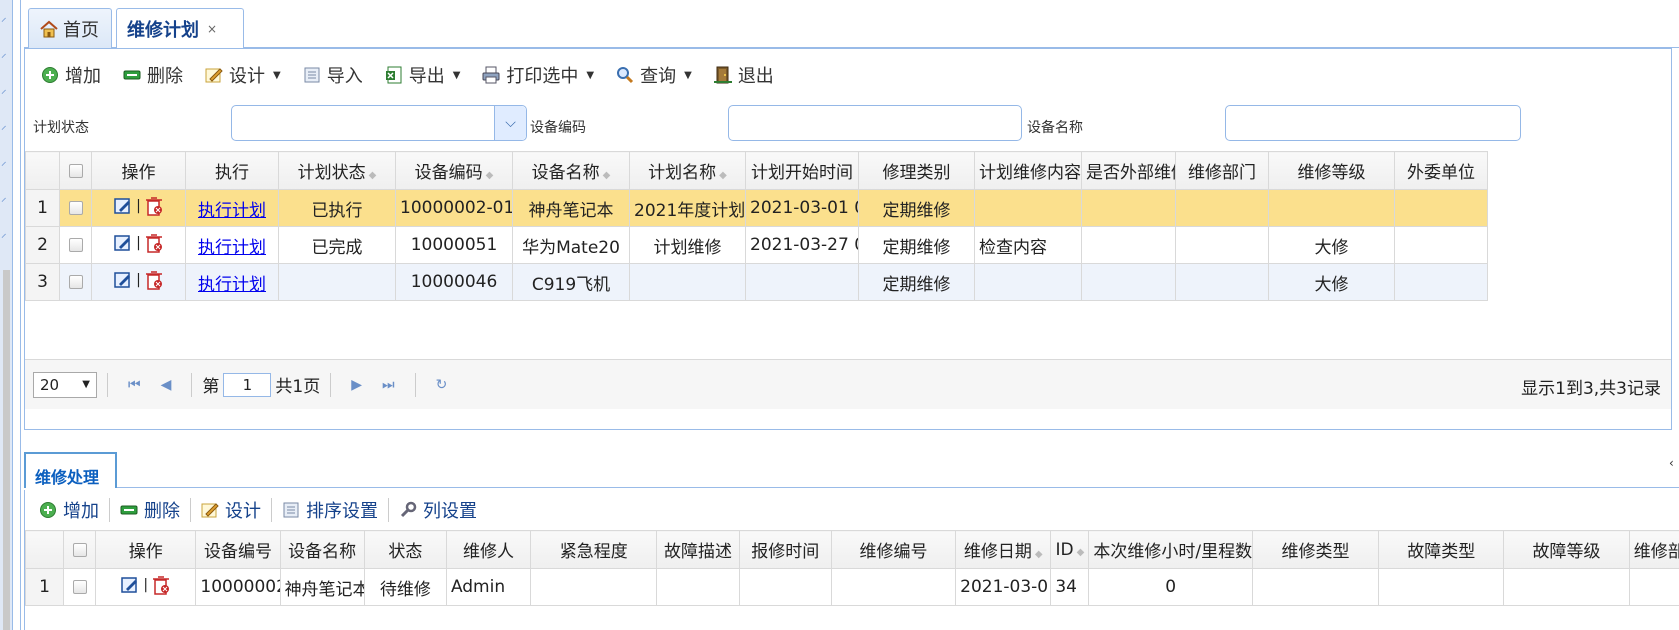  What do you see at coordinates (65, 384) in the screenshot?
I see `page-size-select: 20 ▼` at bounding box center [65, 384].